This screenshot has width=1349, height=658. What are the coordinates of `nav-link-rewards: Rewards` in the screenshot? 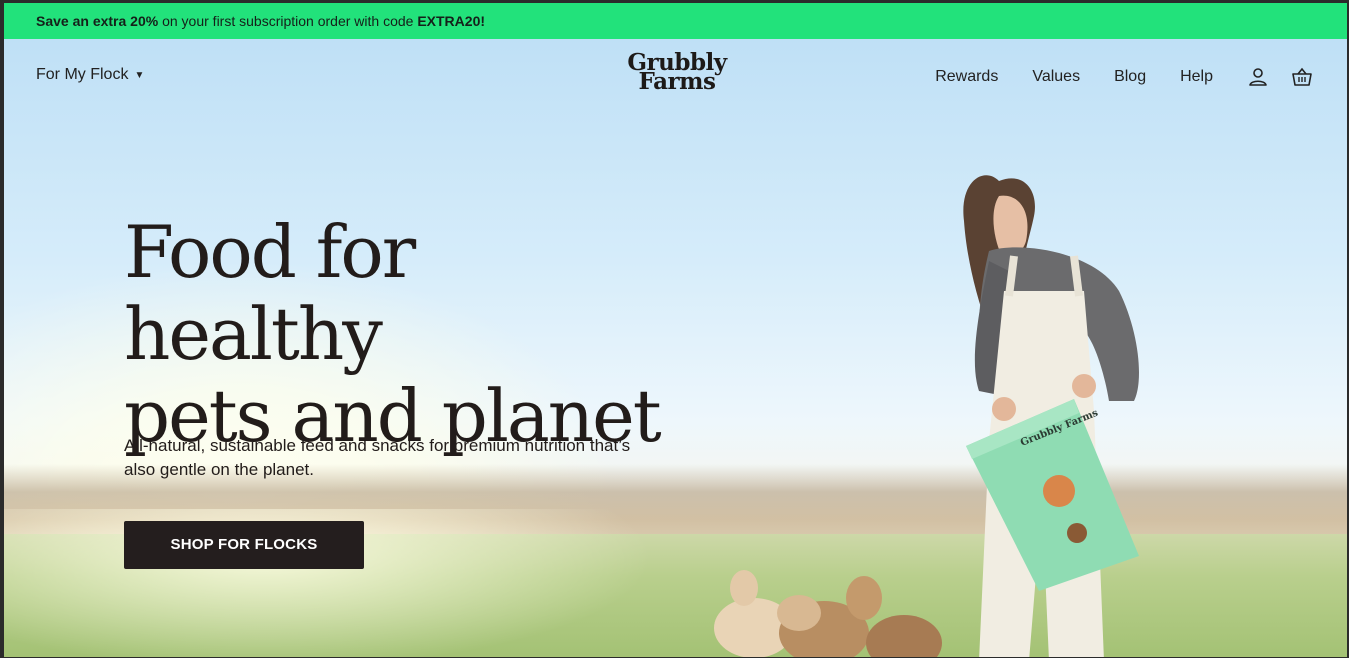 It's located at (966, 77).